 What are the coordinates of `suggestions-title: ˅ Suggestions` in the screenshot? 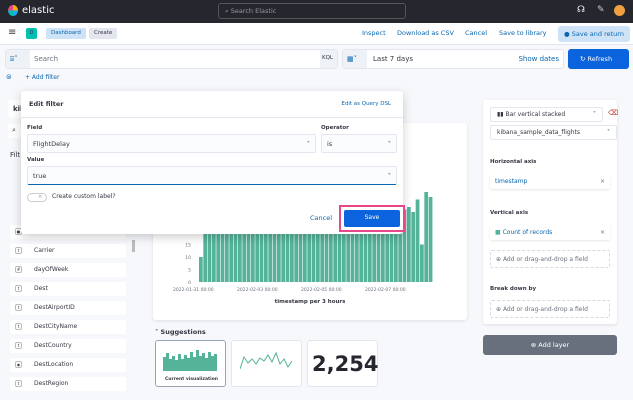 It's located at (180, 332).